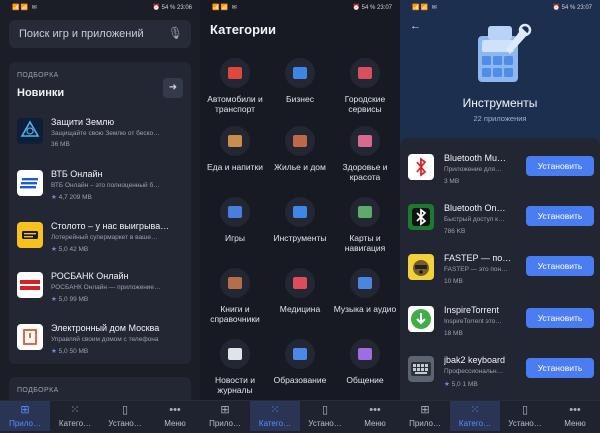 The image size is (600, 433). I want to click on app-name: jbak2 keyboard, so click(475, 360).